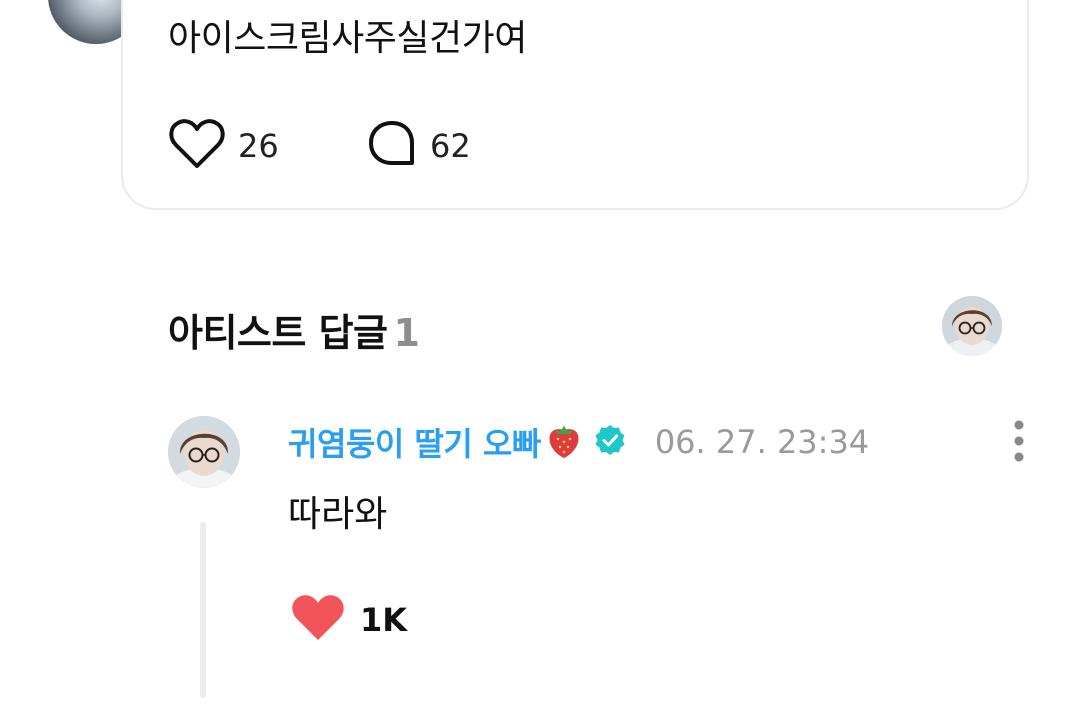 Image resolution: width=1080 pixels, height=708 pixels. What do you see at coordinates (204, 452) in the screenshot?
I see `reply-author-avatar` at bounding box center [204, 452].